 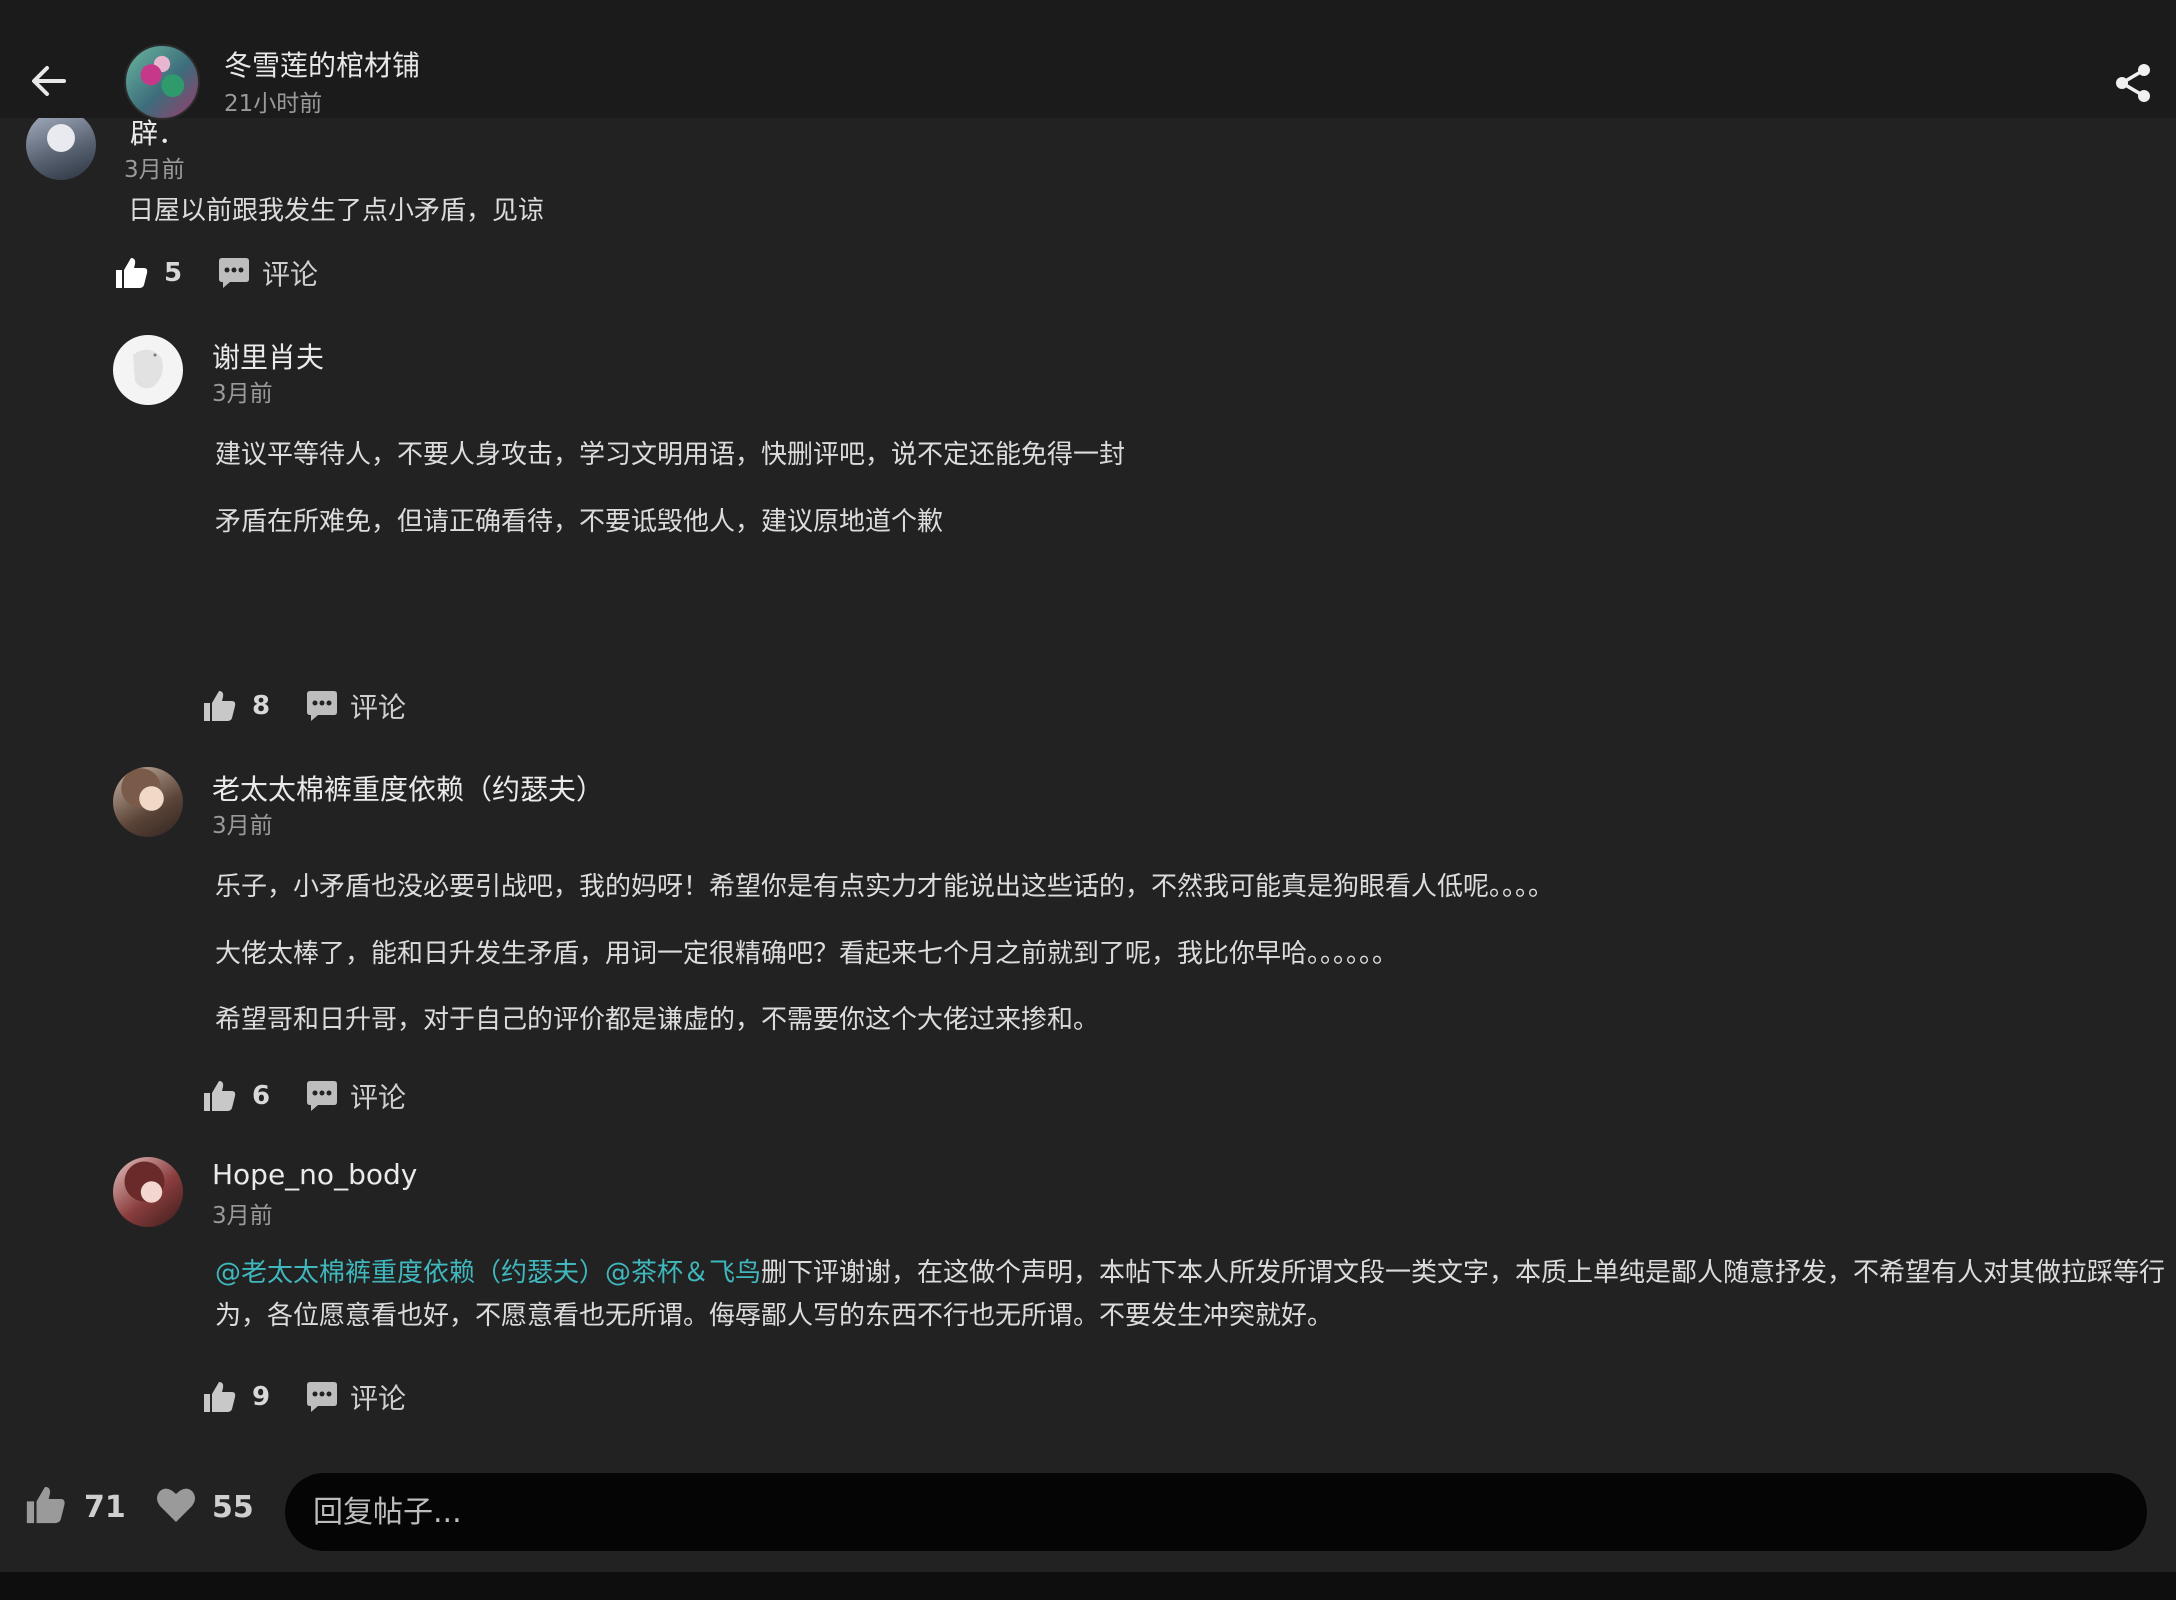 What do you see at coordinates (683, 1273) in the screenshot?
I see `mention-link: @茶杯＆飞鸟` at bounding box center [683, 1273].